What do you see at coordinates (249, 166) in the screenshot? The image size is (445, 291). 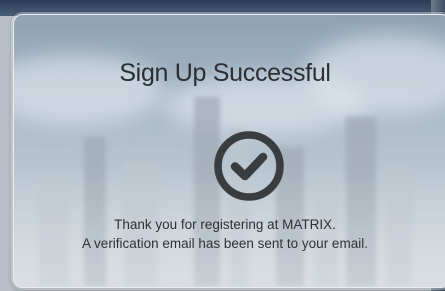 I see `check-circle-icon` at bounding box center [249, 166].